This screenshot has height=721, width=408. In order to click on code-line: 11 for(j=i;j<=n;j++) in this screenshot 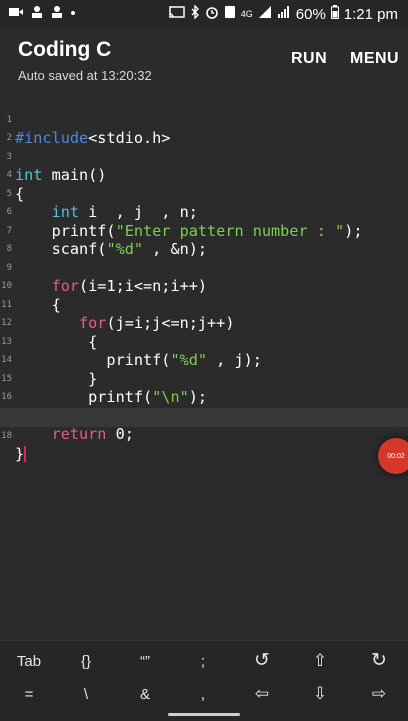, I will do `click(204, 305)`.